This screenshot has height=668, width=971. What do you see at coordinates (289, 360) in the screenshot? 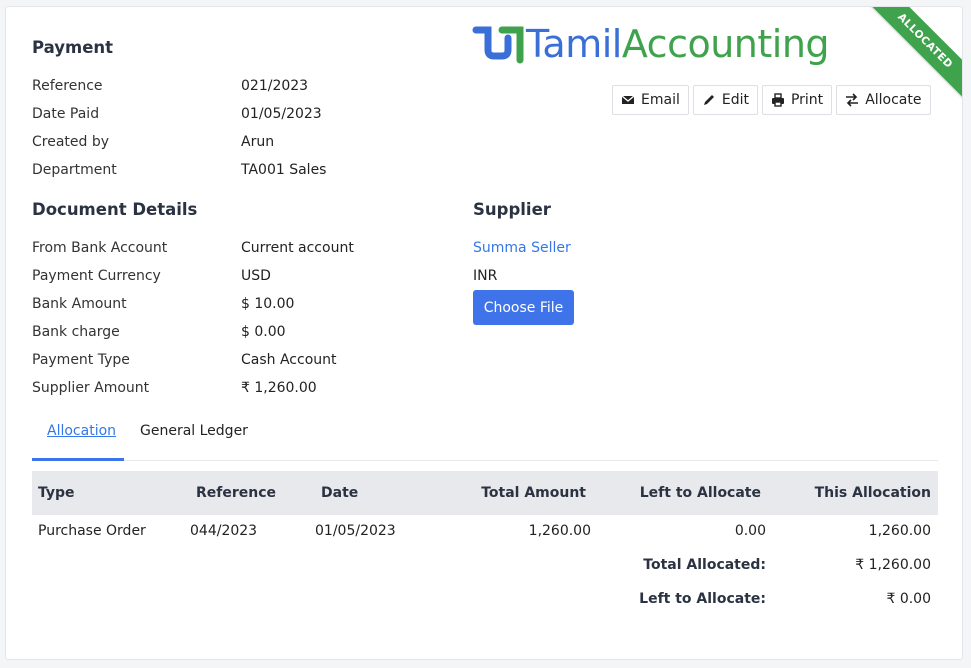
I see `payment-type-value: Cash Account` at bounding box center [289, 360].